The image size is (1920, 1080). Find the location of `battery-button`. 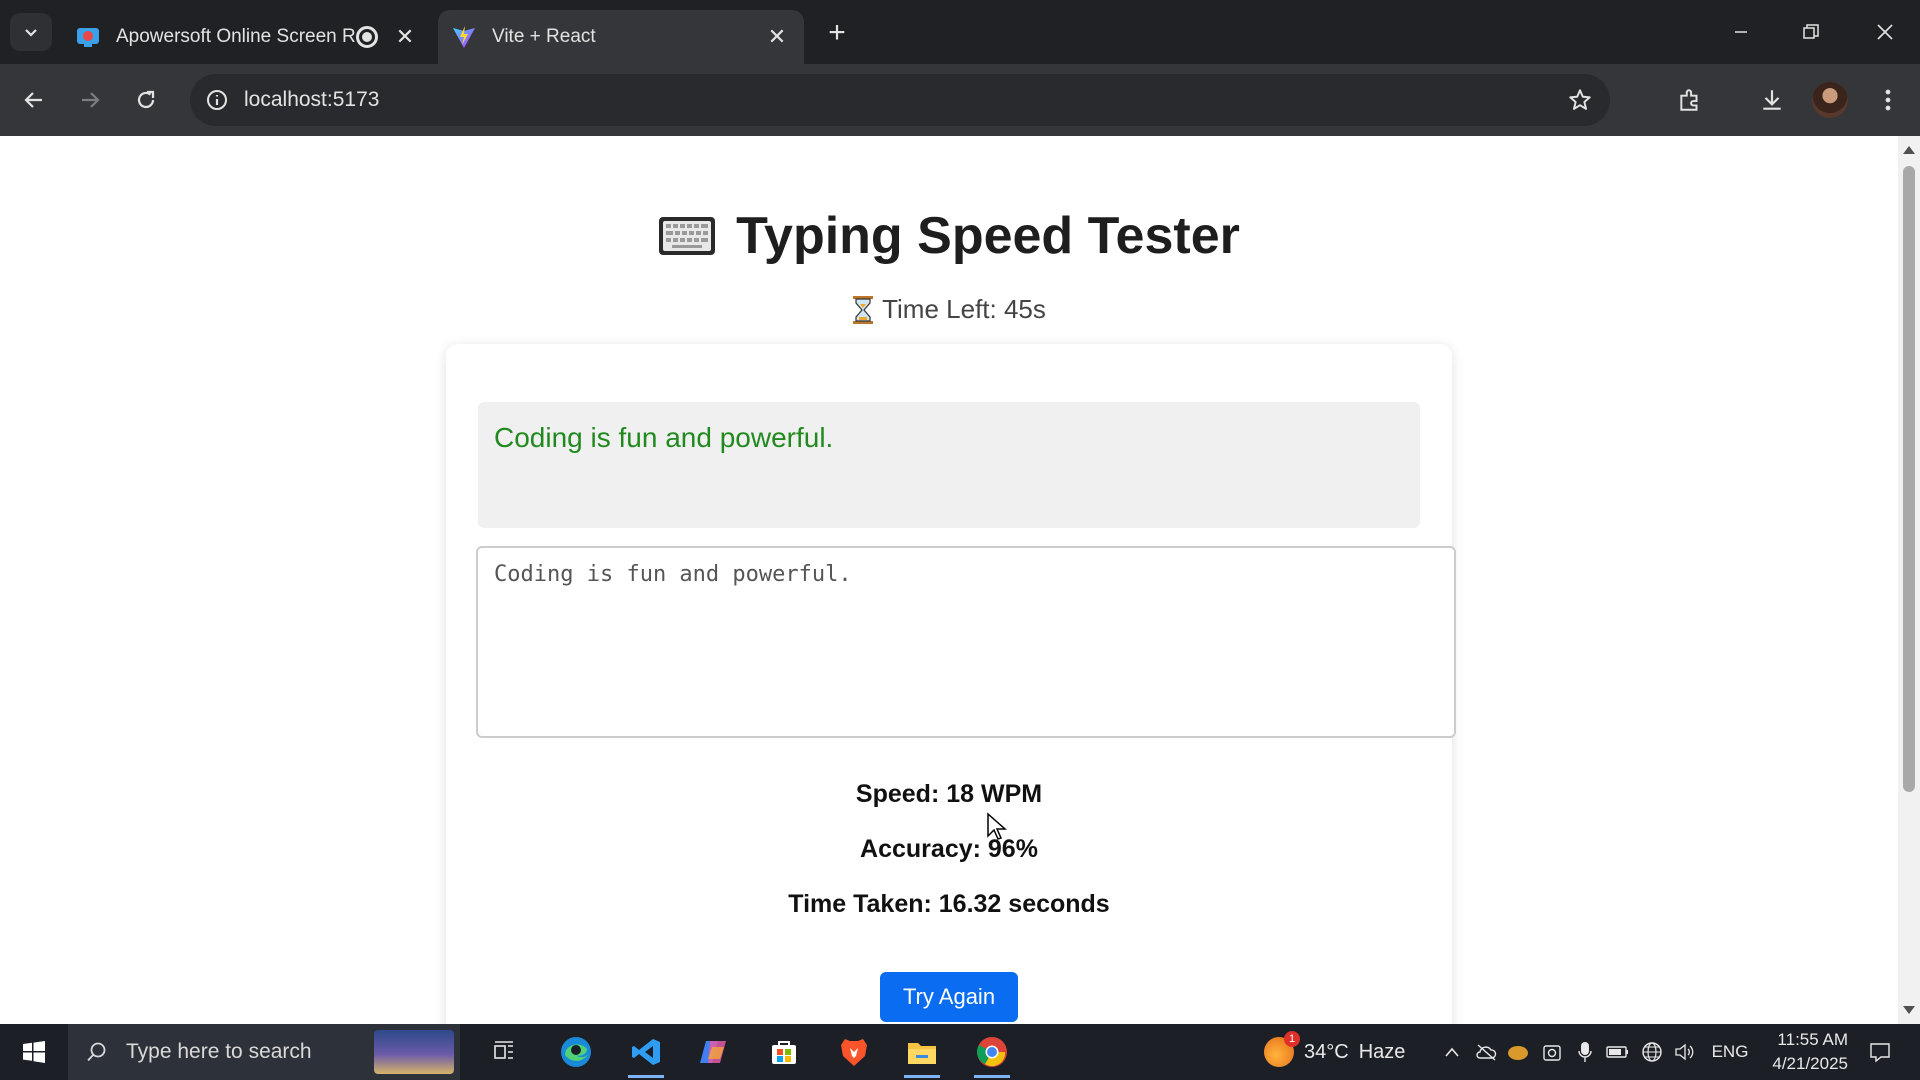

battery-button is located at coordinates (1618, 1052).